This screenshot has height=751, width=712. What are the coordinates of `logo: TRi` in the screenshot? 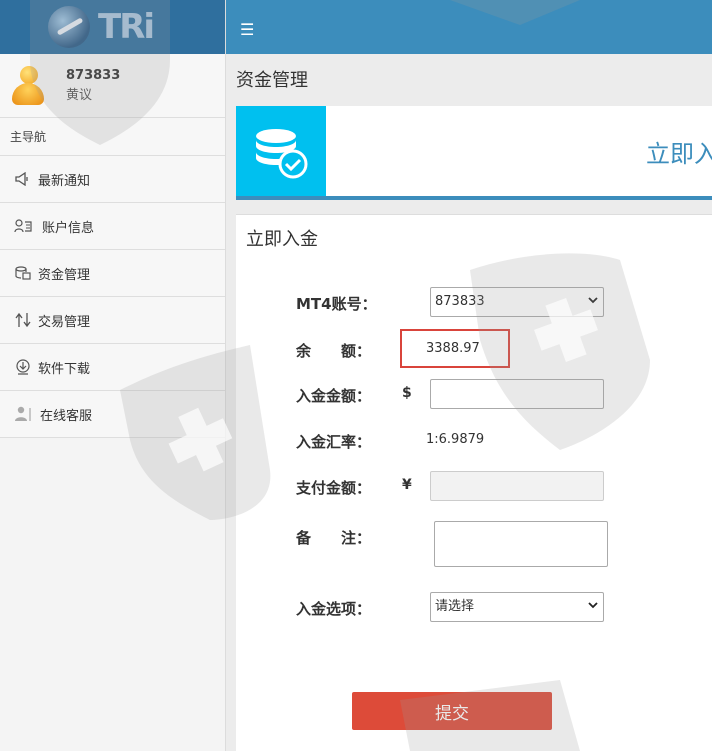 It's located at (112, 27).